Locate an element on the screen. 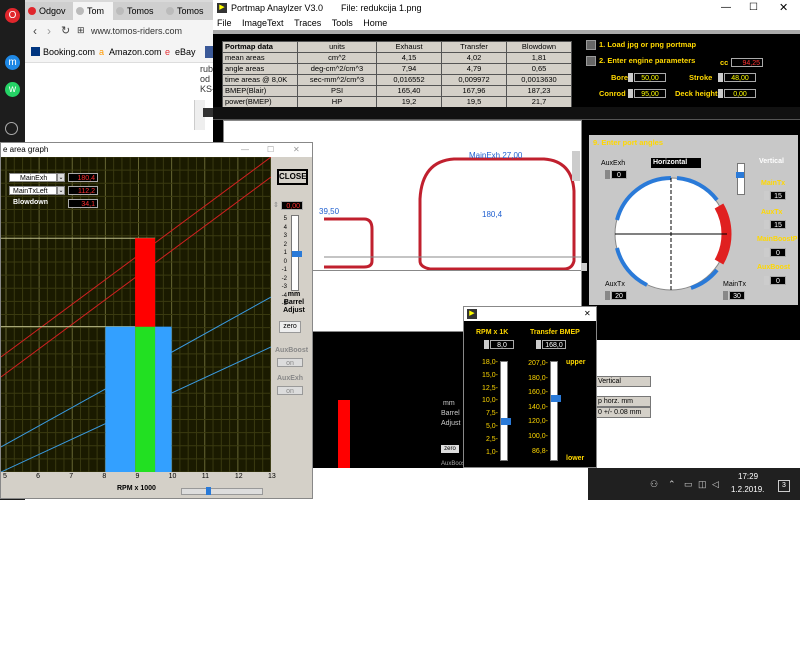 The image size is (800, 659). conrod-label: Conrod is located at coordinates (612, 93).